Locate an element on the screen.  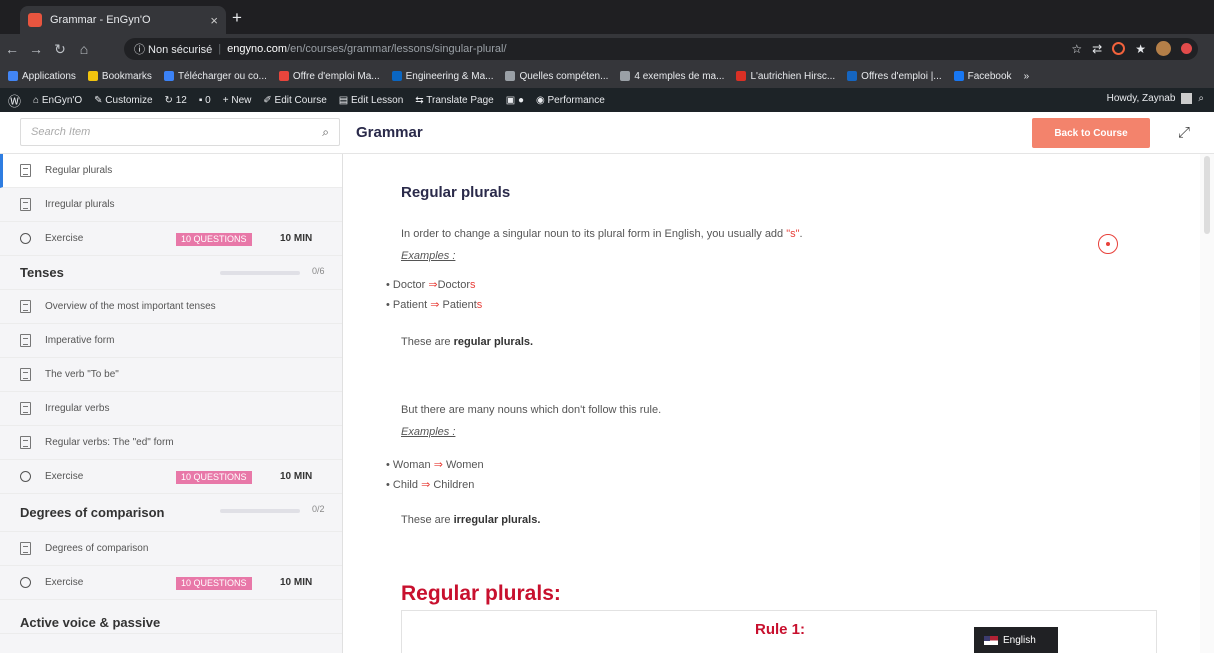
bookmark-item: Facebook is located at coordinates (982, 76).